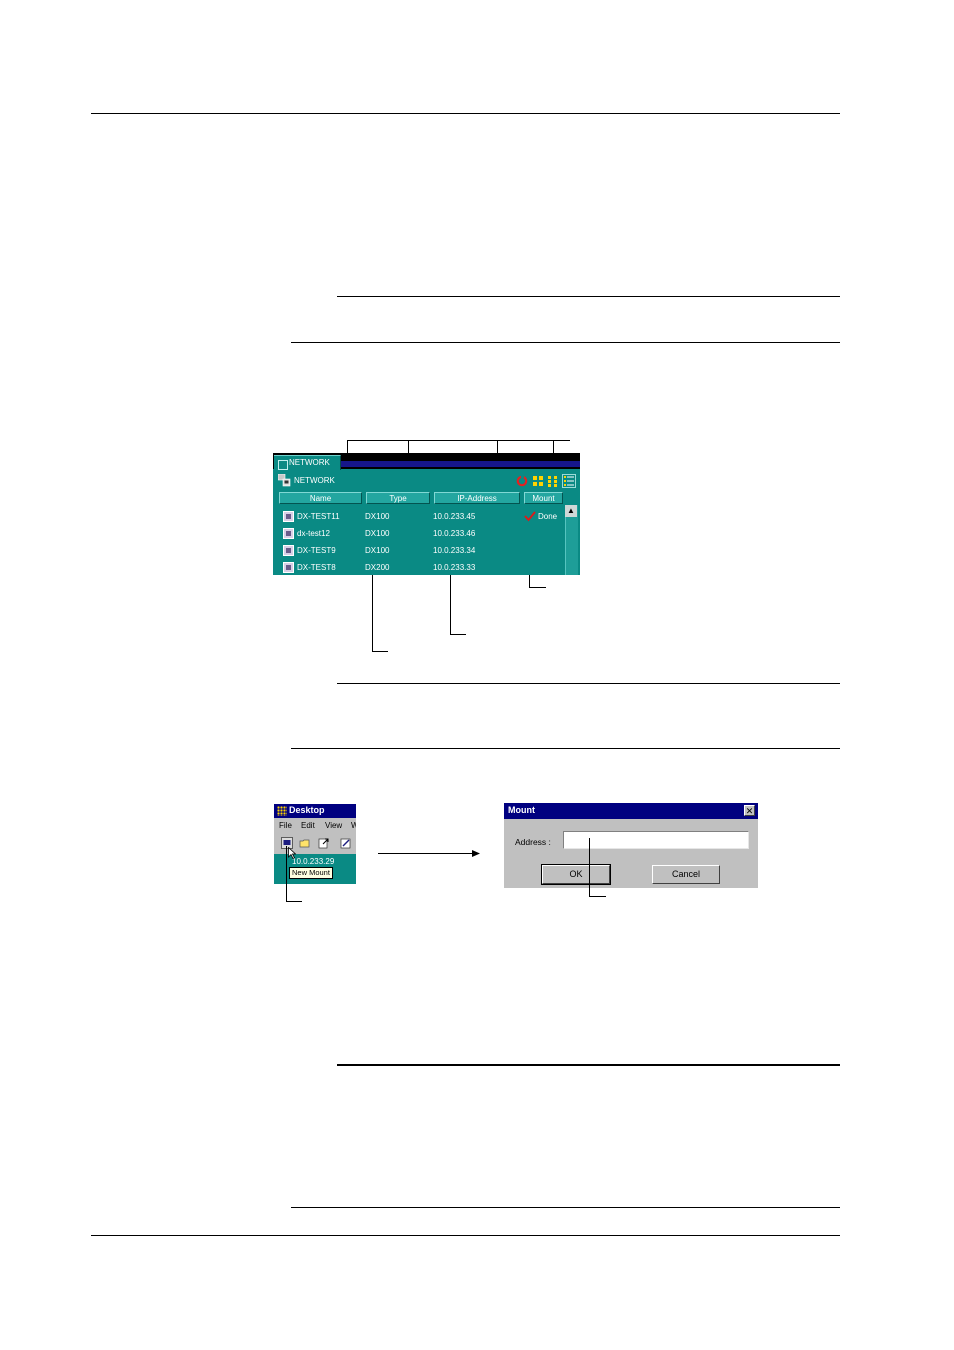 This screenshot has height=1350, width=954. What do you see at coordinates (588, 296) in the screenshot?
I see `section-rule-1a` at bounding box center [588, 296].